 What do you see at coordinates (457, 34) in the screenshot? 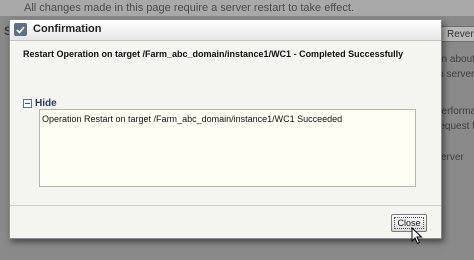
I see `revert-button: Revert` at bounding box center [457, 34].